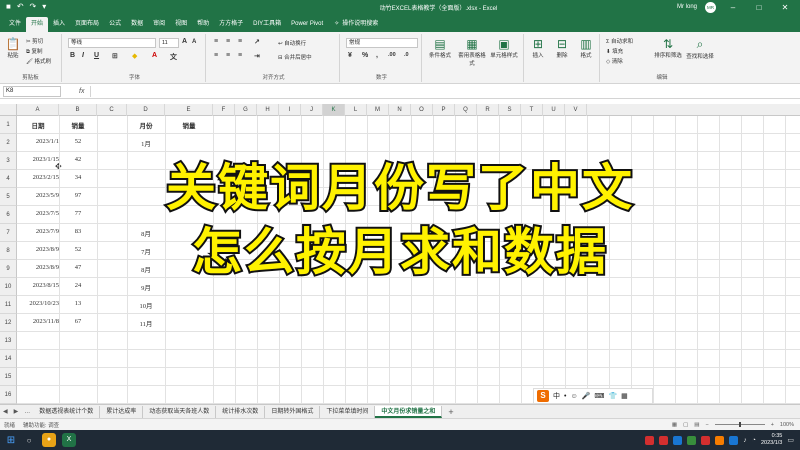 This screenshot has width=800, height=450. What do you see at coordinates (146, 305) in the screenshot?
I see `cell-d11: 10月` at bounding box center [146, 305].